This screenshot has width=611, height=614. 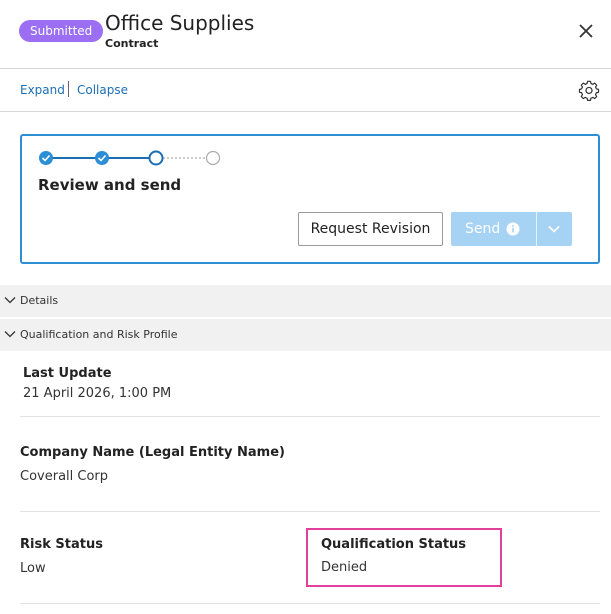 What do you see at coordinates (305, 34) in the screenshot?
I see `page-header: Submitted Office Supplies Contract` at bounding box center [305, 34].